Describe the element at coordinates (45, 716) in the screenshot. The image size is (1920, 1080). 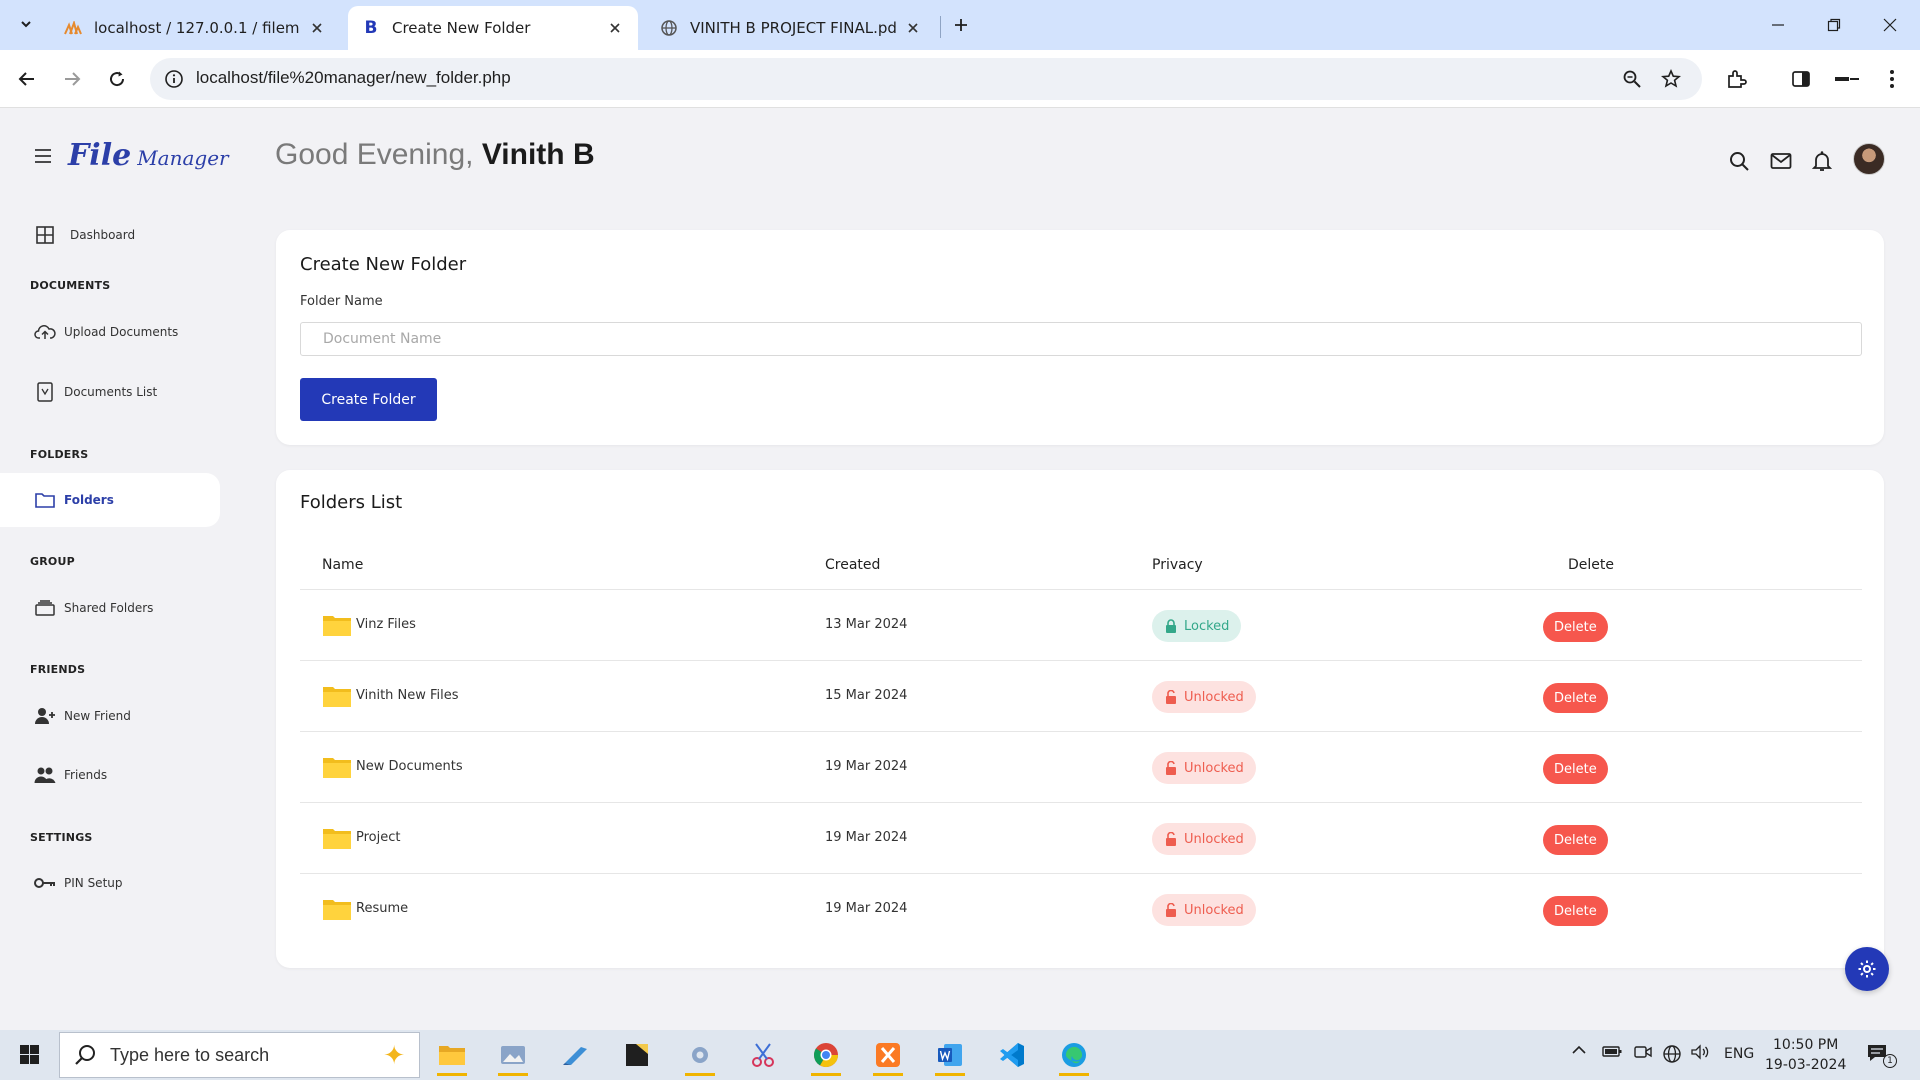
I see `user-plus-icon` at that location.